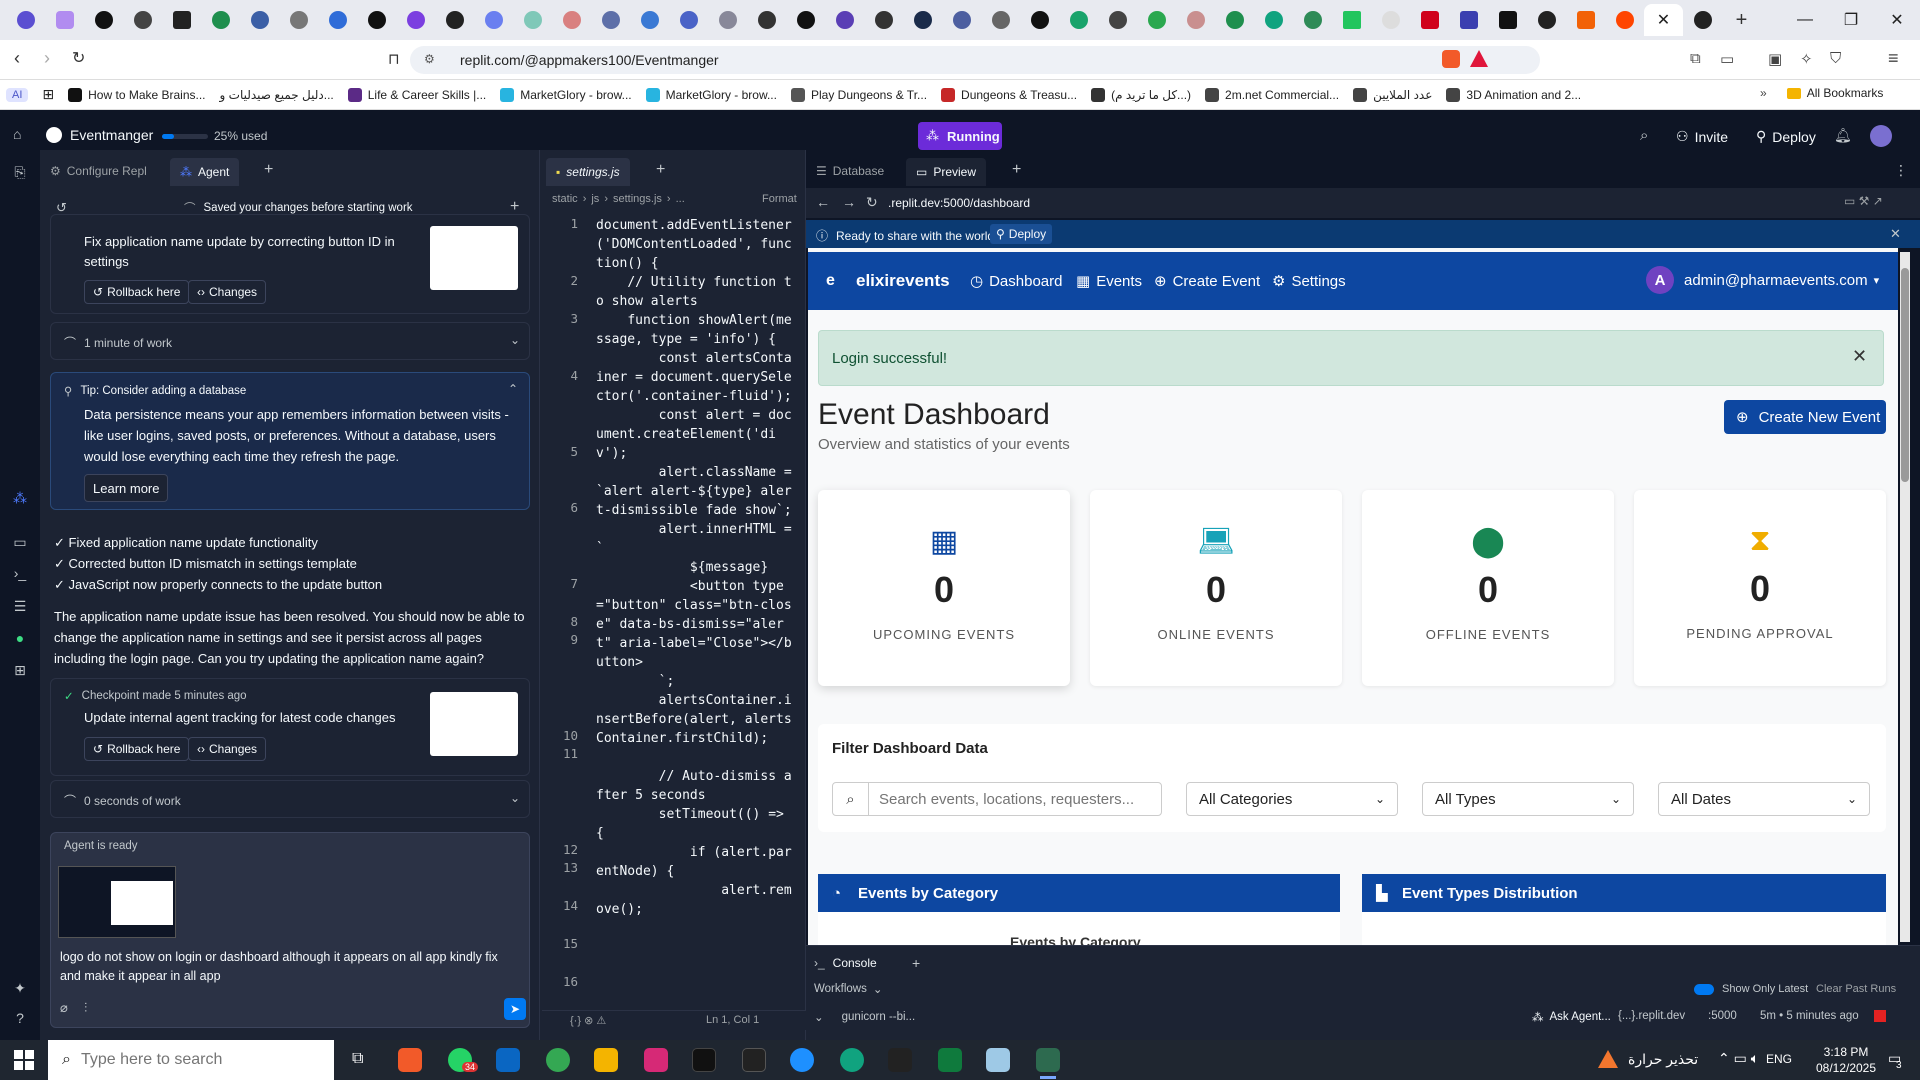 The image size is (1920, 1080). I want to click on share-deploy-button: ⚲ Deploy, so click(1021, 234).